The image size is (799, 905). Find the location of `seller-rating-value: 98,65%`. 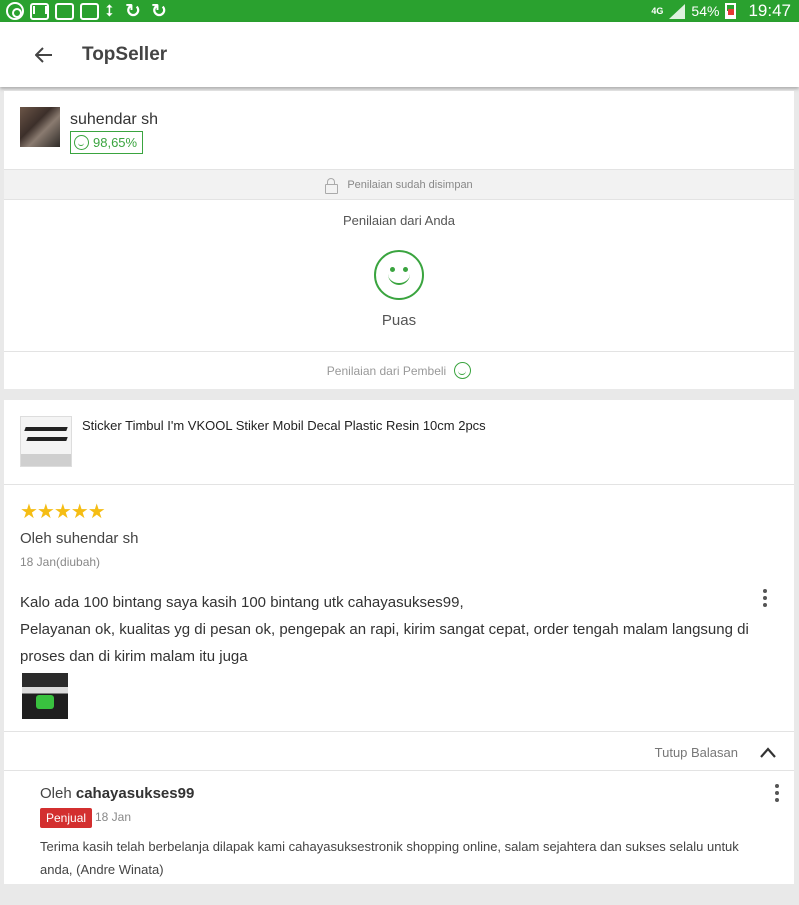

seller-rating-value: 98,65% is located at coordinates (115, 142).